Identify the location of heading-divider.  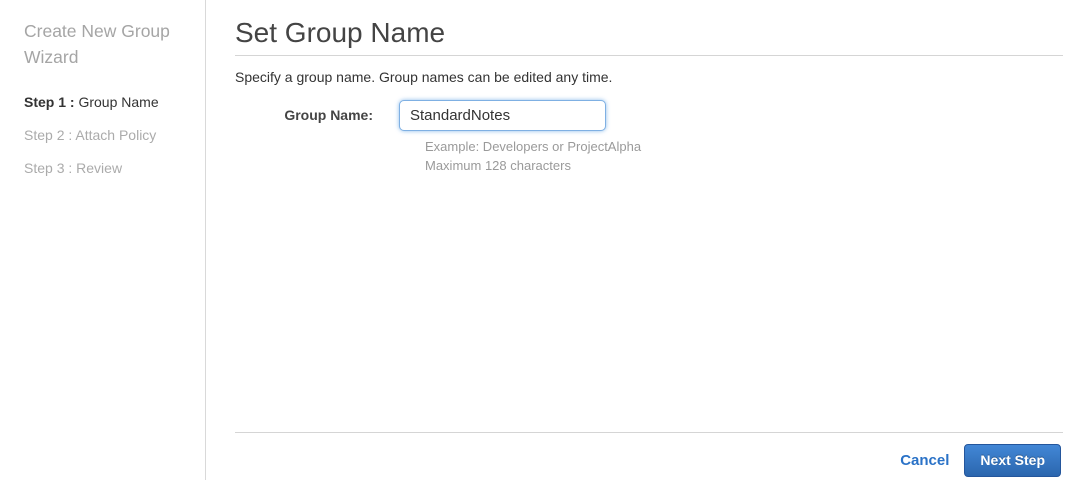
(649, 55).